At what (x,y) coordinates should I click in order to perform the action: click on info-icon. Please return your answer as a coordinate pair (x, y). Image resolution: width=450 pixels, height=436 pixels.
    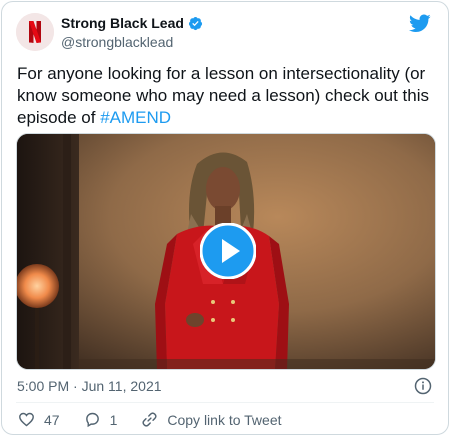
    Looking at the image, I should click on (423, 386).